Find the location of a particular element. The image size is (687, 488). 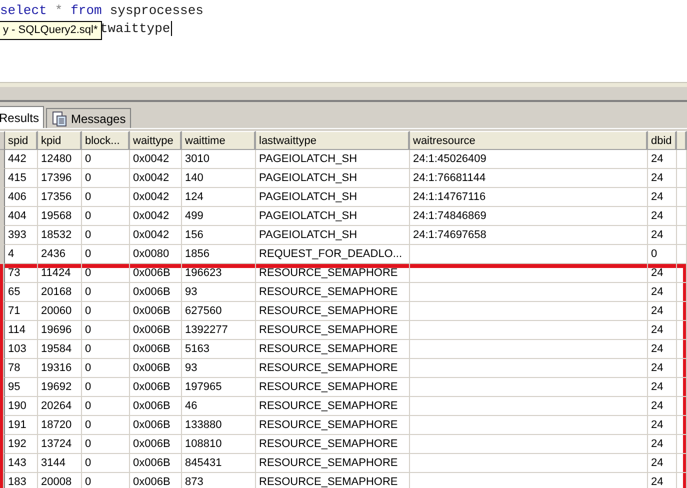

table-cell: 103 is located at coordinates (17, 349).